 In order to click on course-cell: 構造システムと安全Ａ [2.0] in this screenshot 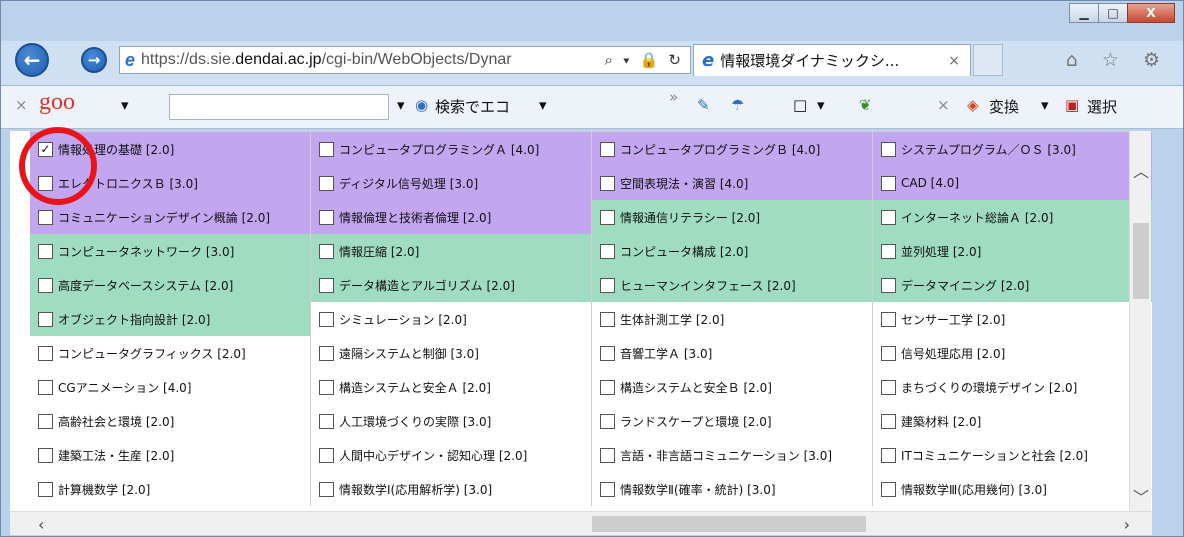, I will do `click(451, 387)`.